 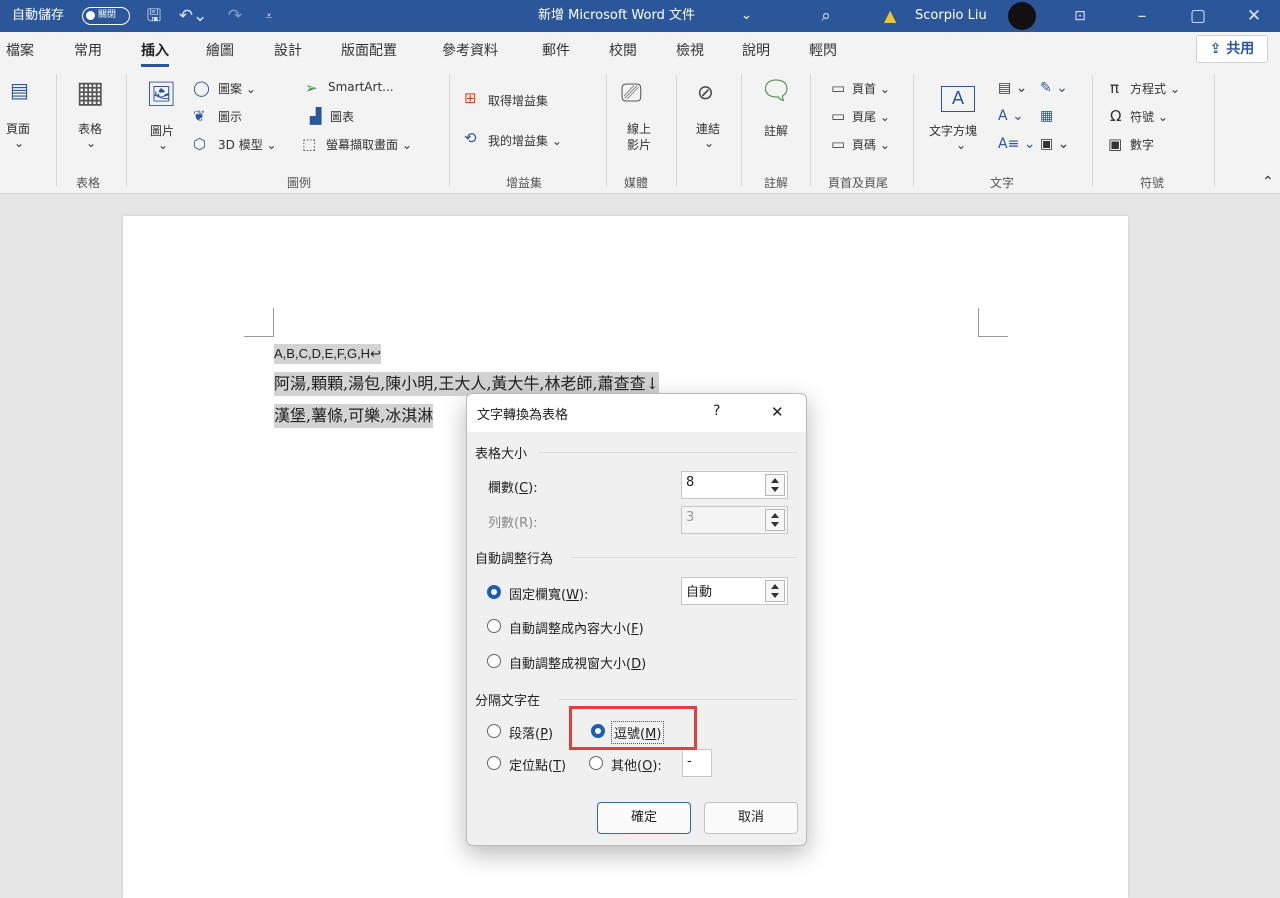 What do you see at coordinates (88, 50) in the screenshot?
I see `tab-home: 常用` at bounding box center [88, 50].